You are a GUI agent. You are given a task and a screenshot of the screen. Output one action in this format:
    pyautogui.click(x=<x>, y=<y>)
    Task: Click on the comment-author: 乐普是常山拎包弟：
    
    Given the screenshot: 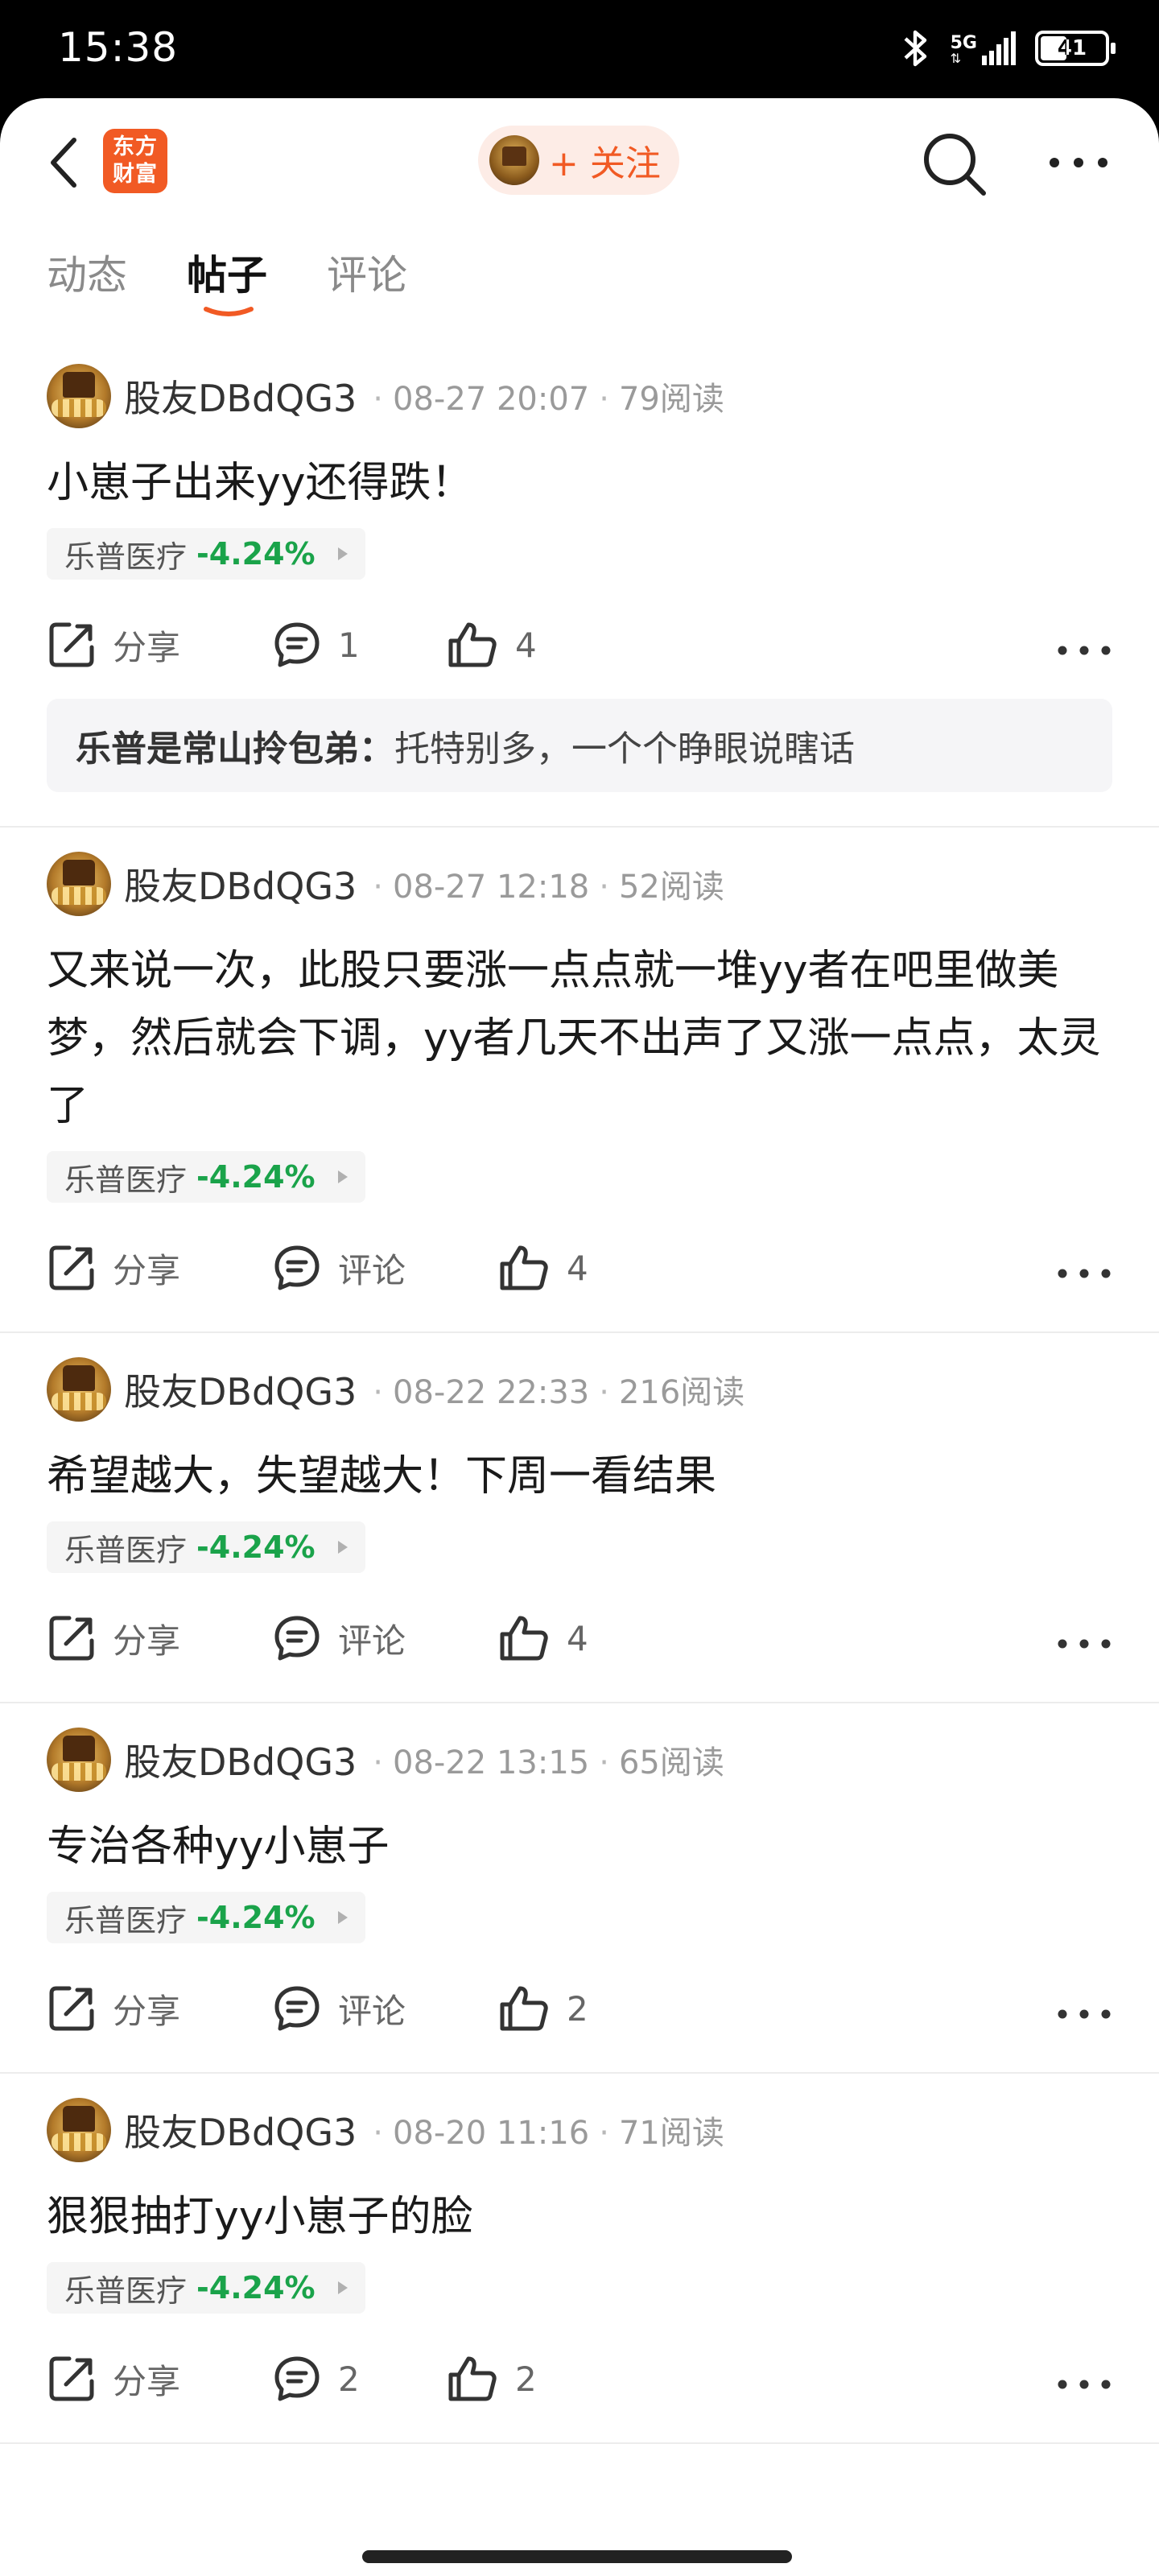 What is the action you would take?
    pyautogui.click(x=235, y=749)
    